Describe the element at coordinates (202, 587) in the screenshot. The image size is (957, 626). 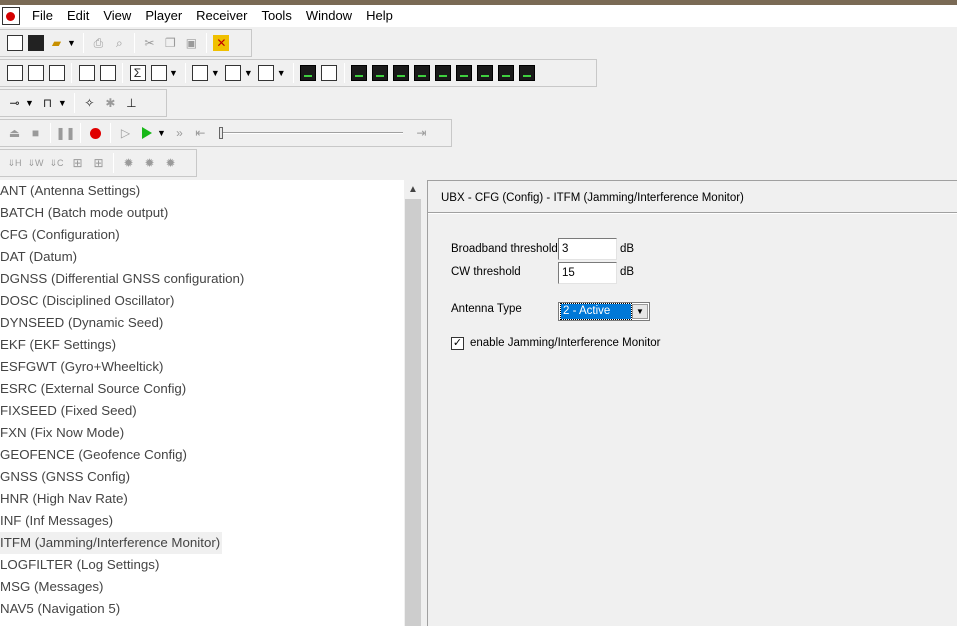
I see `list-item: MSG (Messages)` at that location.